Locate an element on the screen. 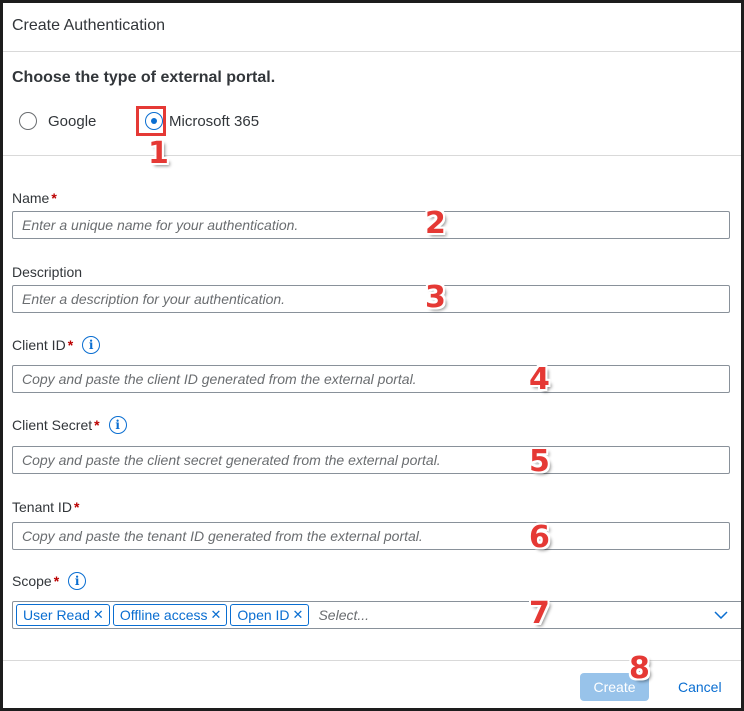 Image resolution: width=744 pixels, height=711 pixels. tenant-id-label: Tenant ID * is located at coordinates (45, 507).